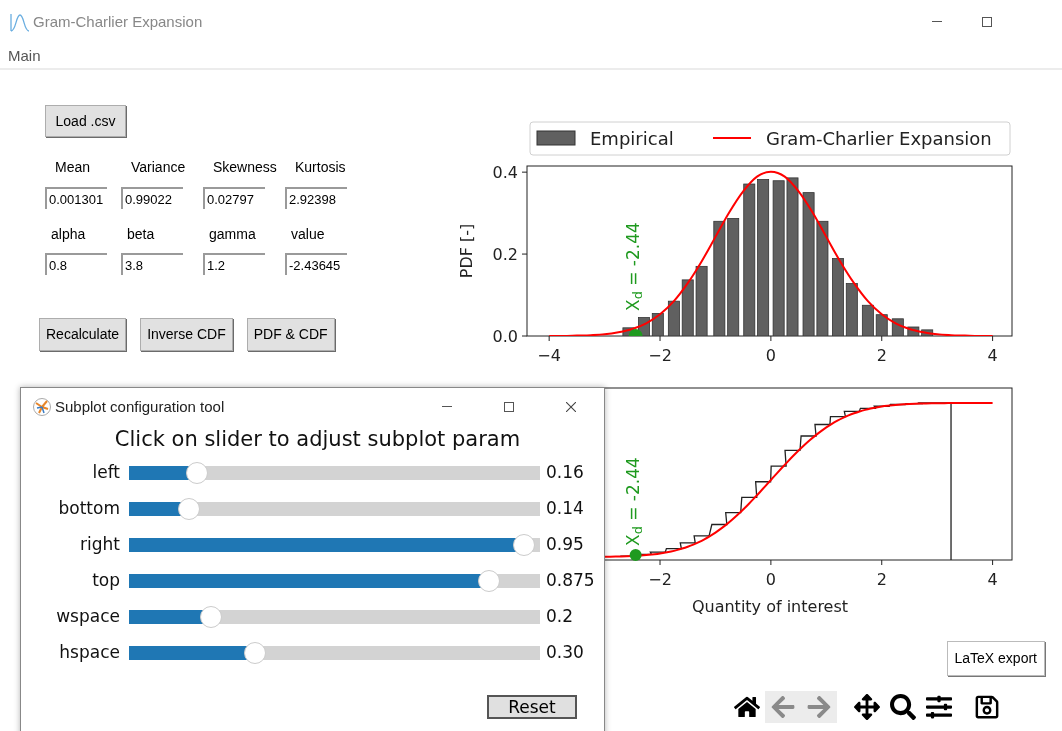 This screenshot has width=1062, height=731. Describe the element at coordinates (106, 581) in the screenshot. I see `slider-label: top` at that location.